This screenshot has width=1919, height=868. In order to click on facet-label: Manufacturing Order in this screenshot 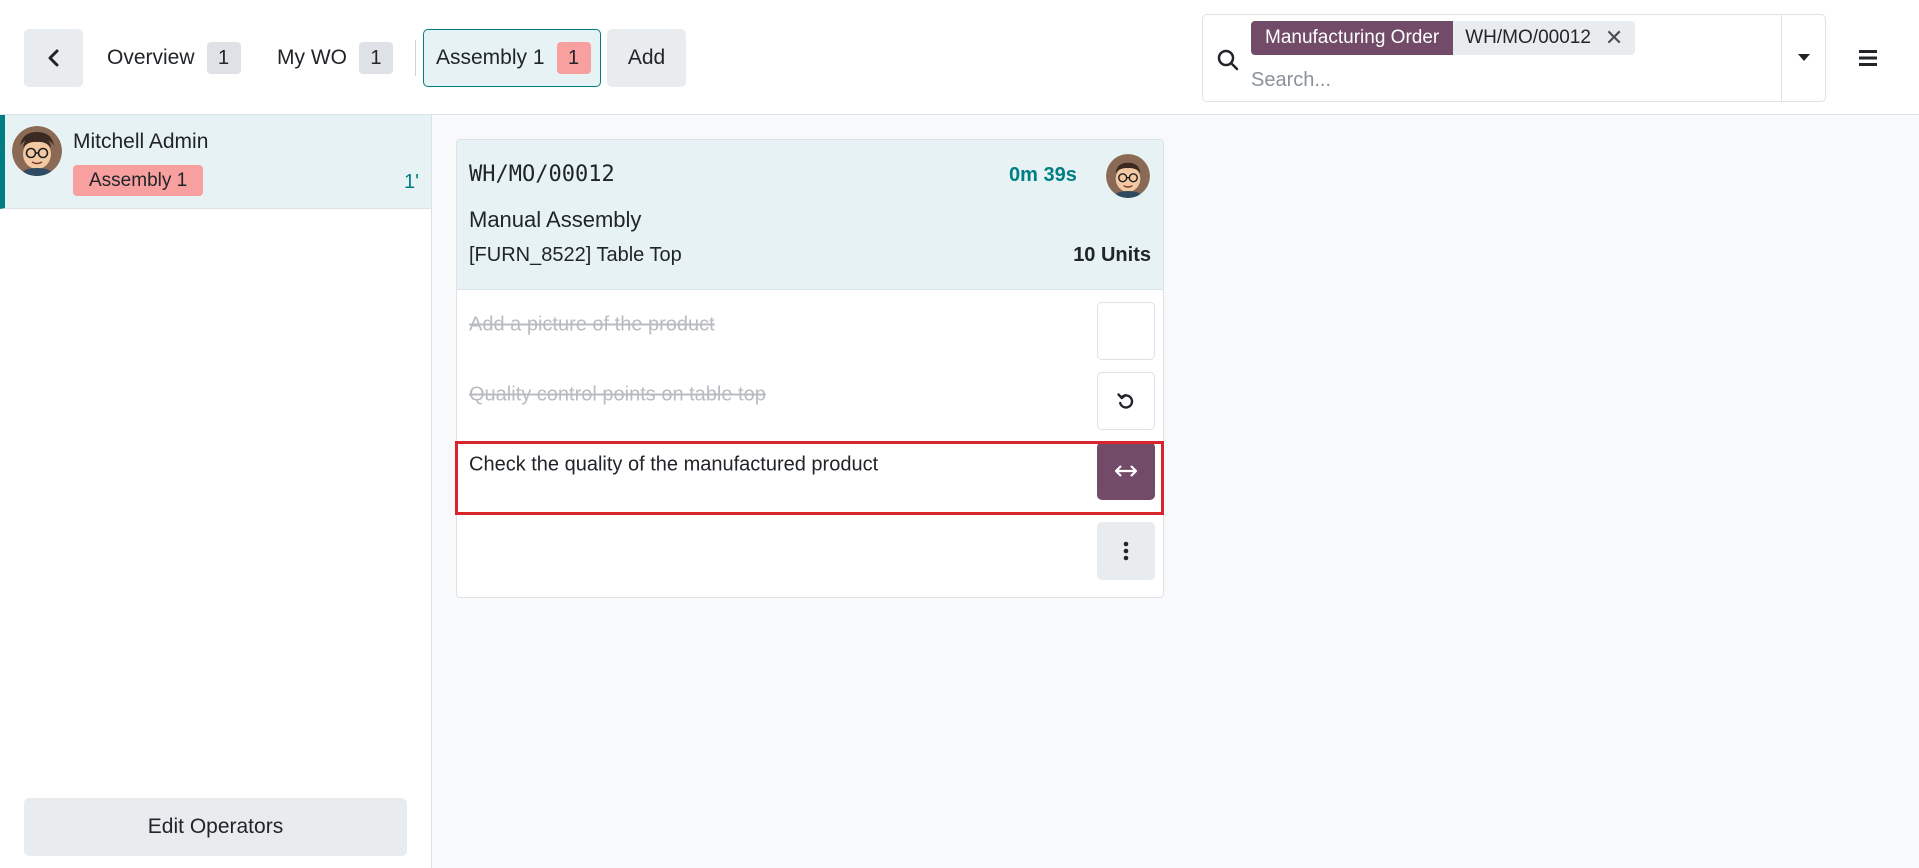, I will do `click(1352, 38)`.